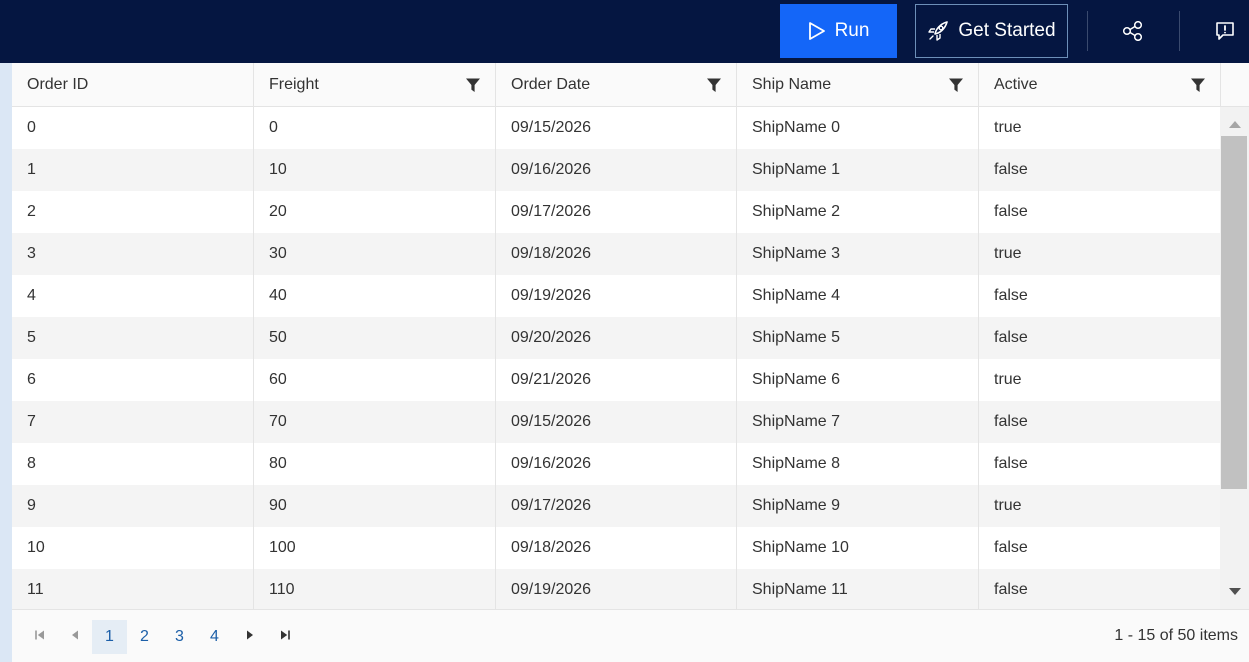  I want to click on order-id-cell: 5, so click(133, 338).